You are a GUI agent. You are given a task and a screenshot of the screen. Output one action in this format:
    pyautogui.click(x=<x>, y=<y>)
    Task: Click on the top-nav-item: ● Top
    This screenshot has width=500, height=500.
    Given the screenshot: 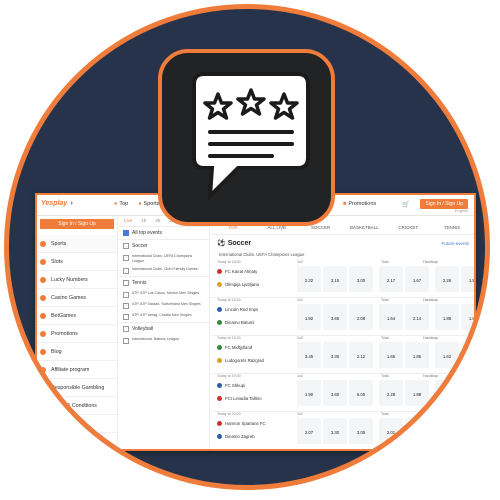 What is the action you would take?
    pyautogui.click(x=121, y=204)
    